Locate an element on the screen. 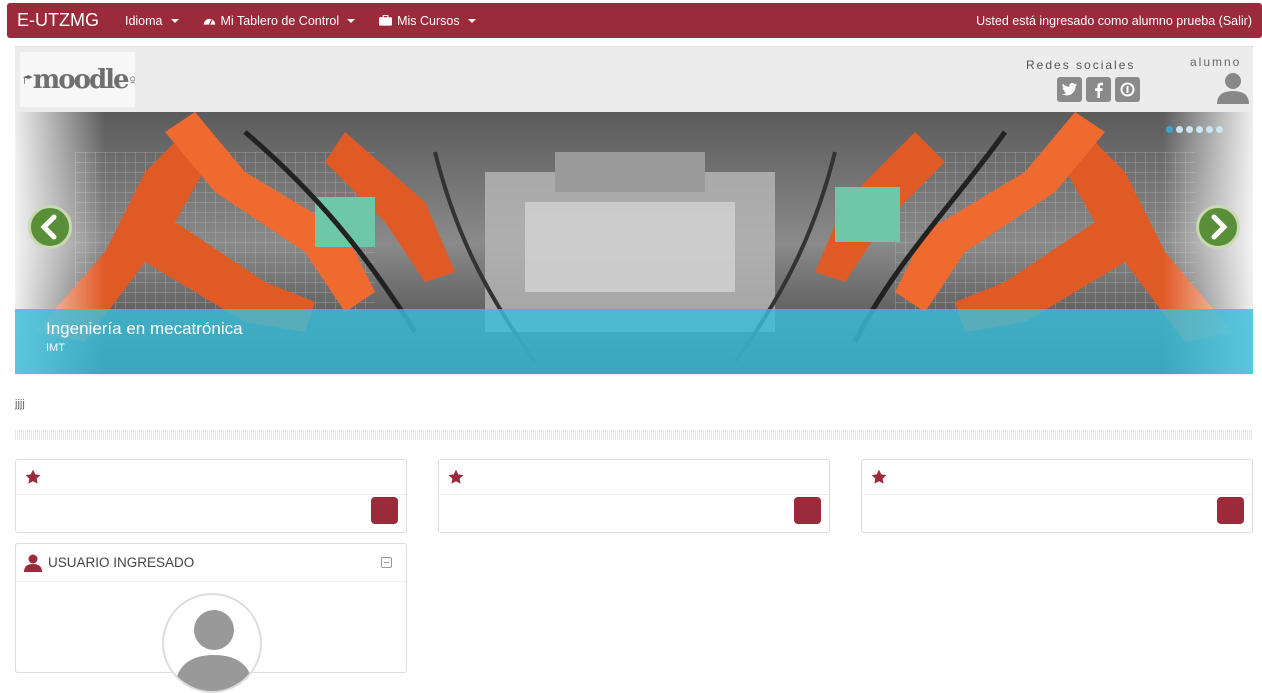 The image size is (1262, 693). slide-subtitle: IMT is located at coordinates (55, 348).